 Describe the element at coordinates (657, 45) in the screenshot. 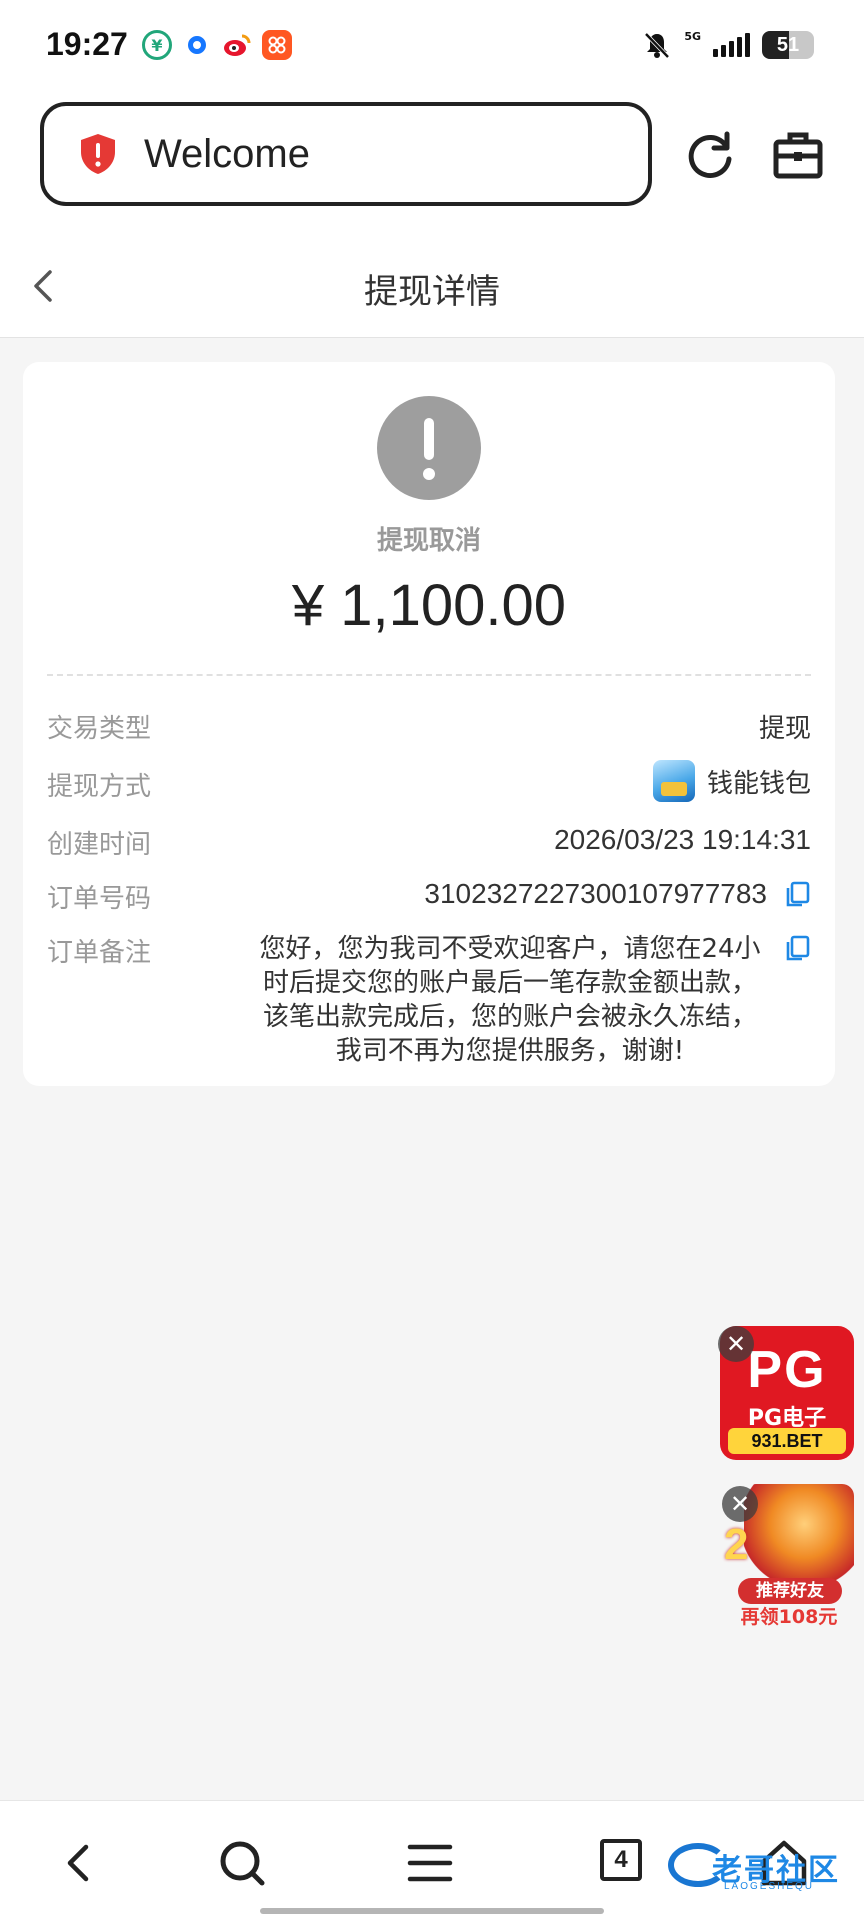

I see `bell-muted-icon` at that location.